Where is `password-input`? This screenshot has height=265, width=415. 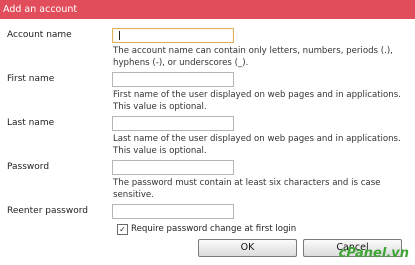
password-input is located at coordinates (173, 167).